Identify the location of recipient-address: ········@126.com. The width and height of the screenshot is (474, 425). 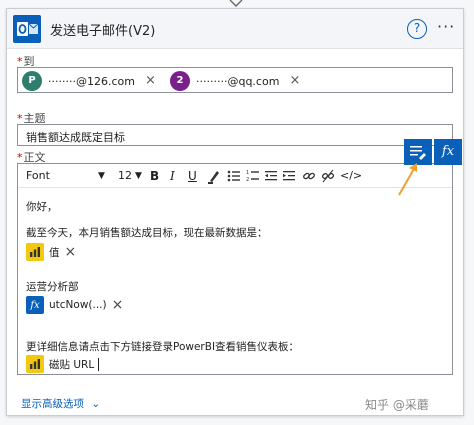
(91, 81).